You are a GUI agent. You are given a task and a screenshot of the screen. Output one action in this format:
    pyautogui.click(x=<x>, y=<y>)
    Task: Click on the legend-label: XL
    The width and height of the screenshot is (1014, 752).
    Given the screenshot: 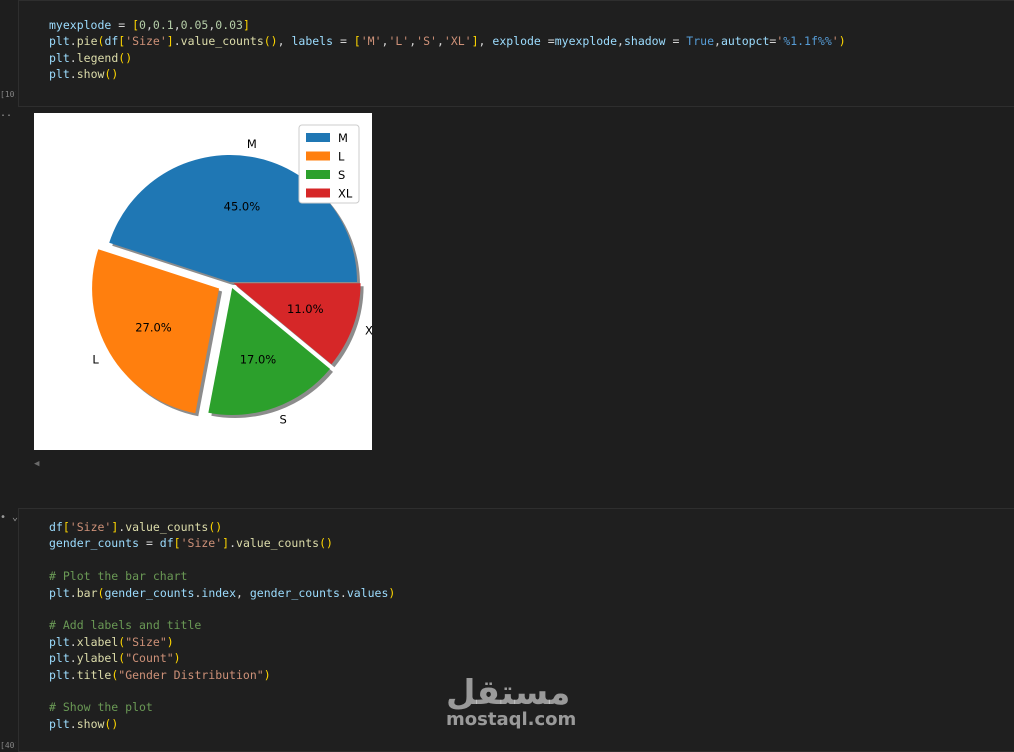 What is the action you would take?
    pyautogui.click(x=345, y=194)
    